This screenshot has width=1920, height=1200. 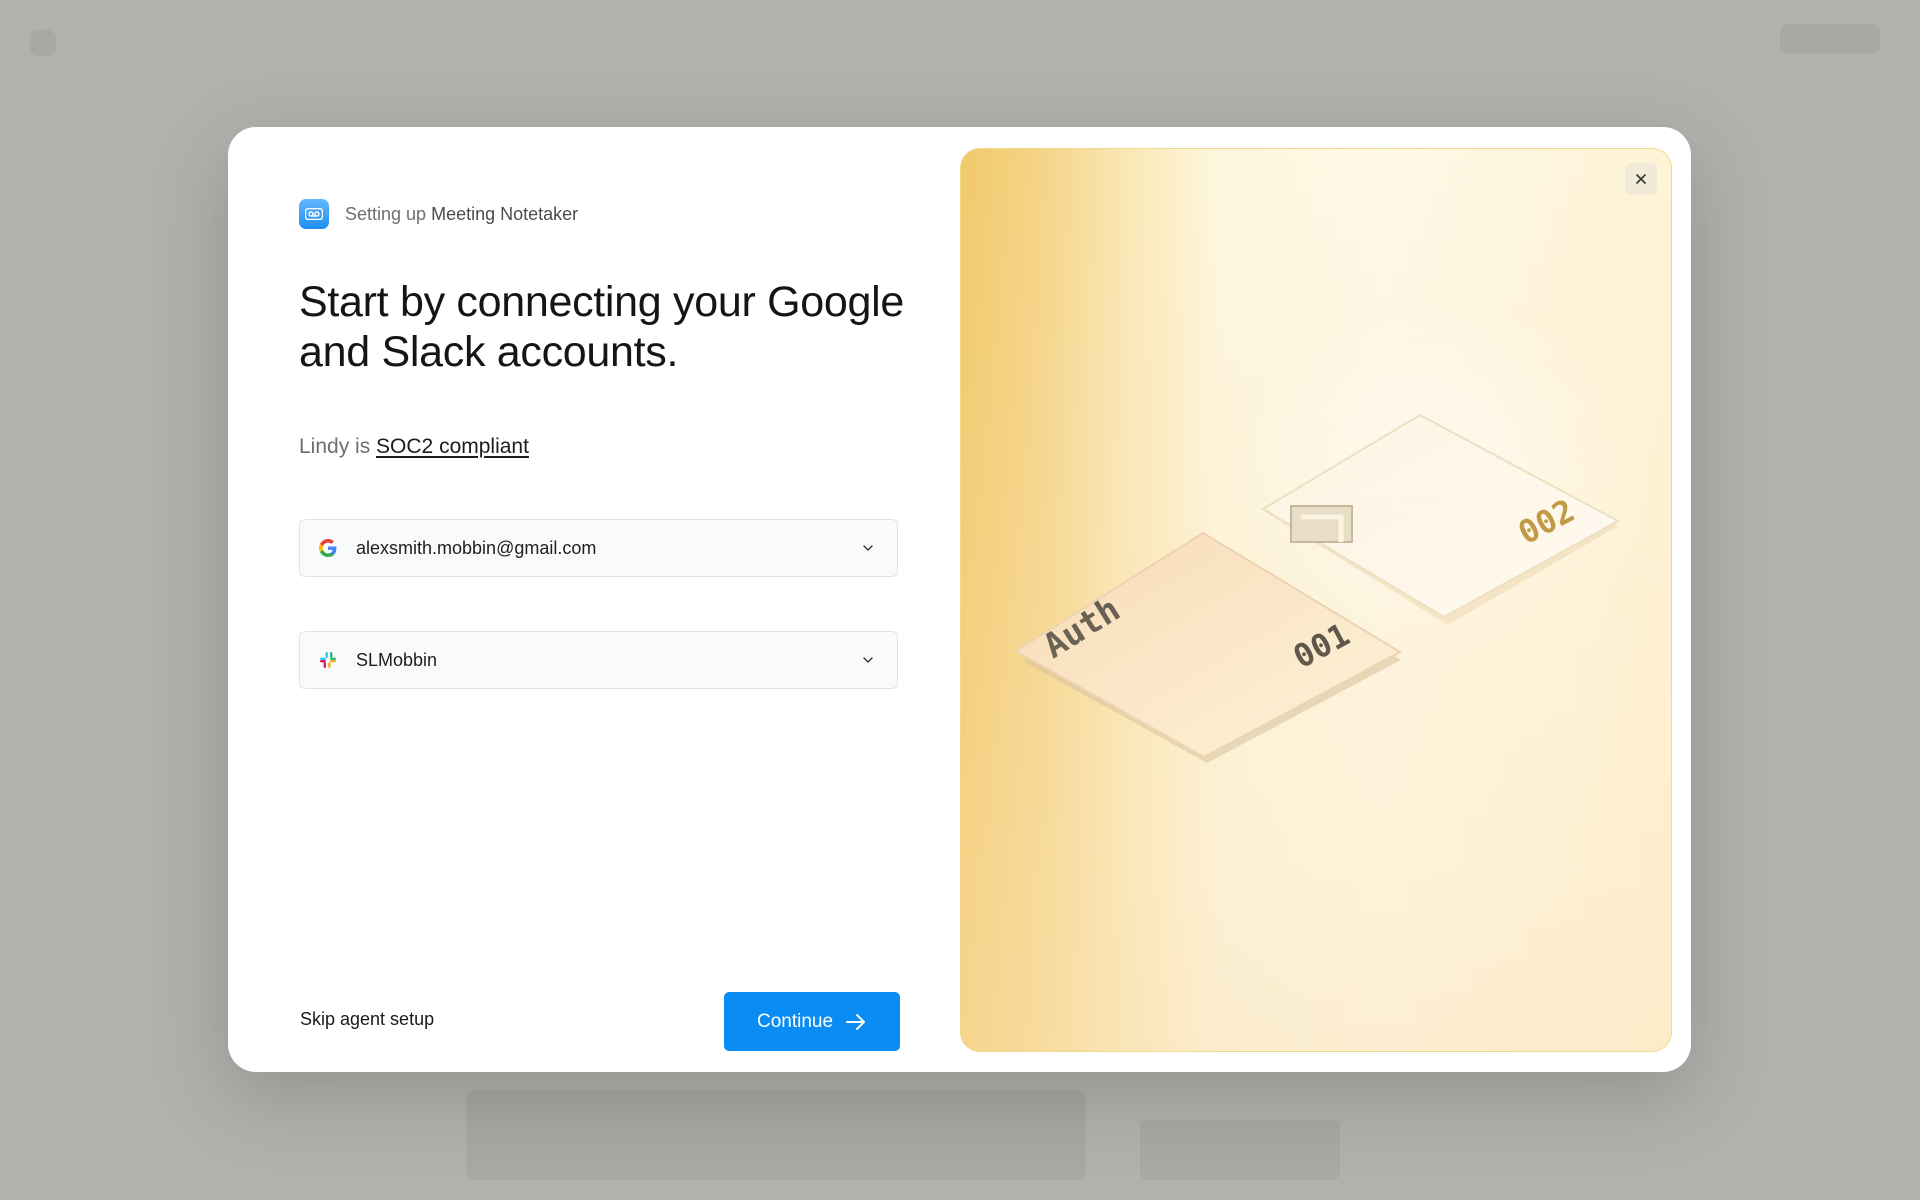 I want to click on agent-name: Meeting Notetaker, so click(x=505, y=213).